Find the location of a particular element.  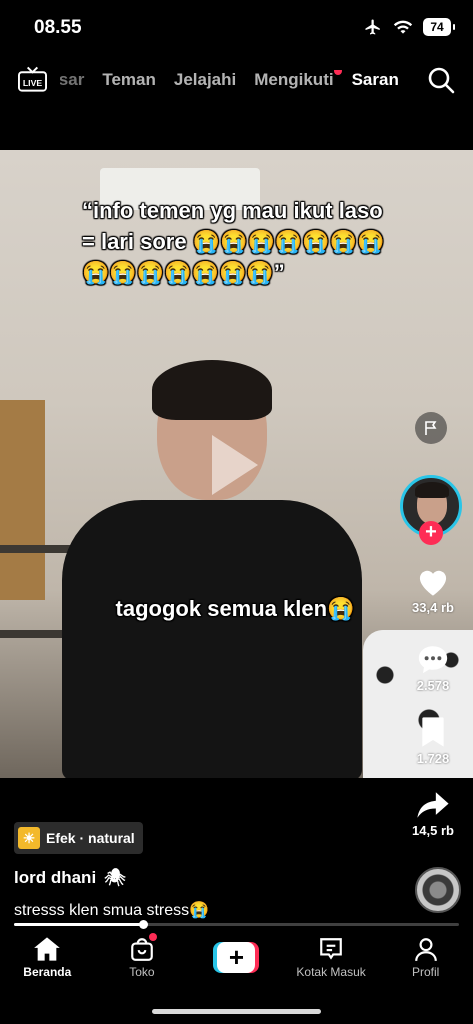

status-icons: 74 is located at coordinates (409, 27).